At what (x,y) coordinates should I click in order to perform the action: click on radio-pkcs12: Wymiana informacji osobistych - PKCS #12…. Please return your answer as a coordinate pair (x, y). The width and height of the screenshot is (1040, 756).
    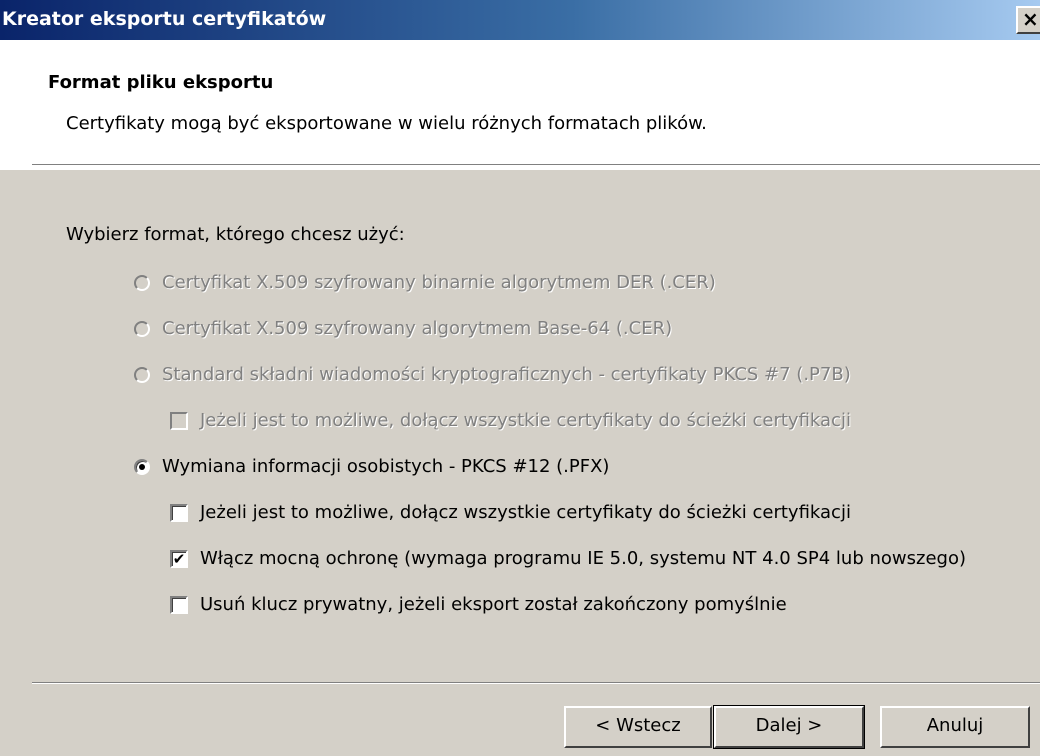
    Looking at the image, I should click on (371, 466).